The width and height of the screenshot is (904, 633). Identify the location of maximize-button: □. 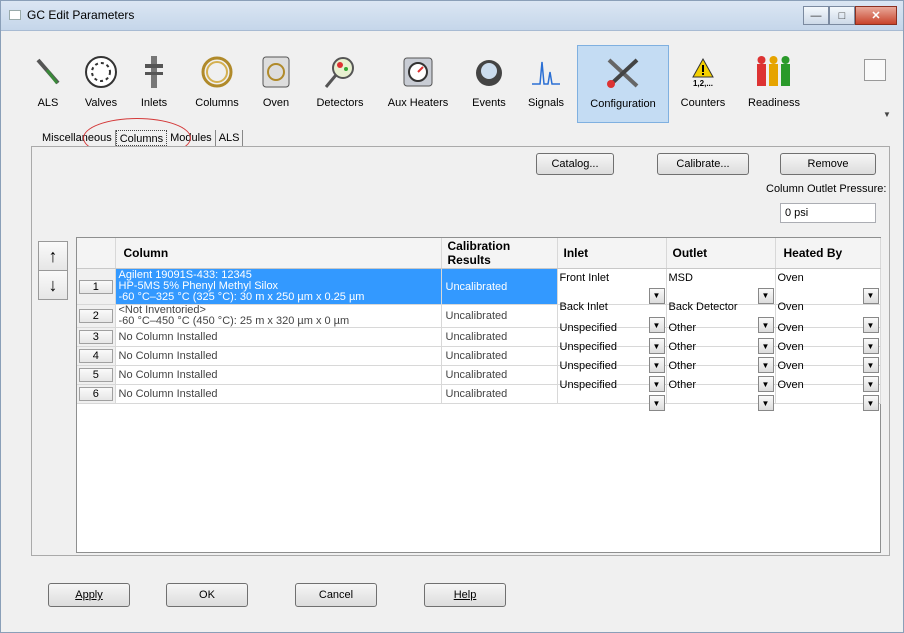
(842, 15).